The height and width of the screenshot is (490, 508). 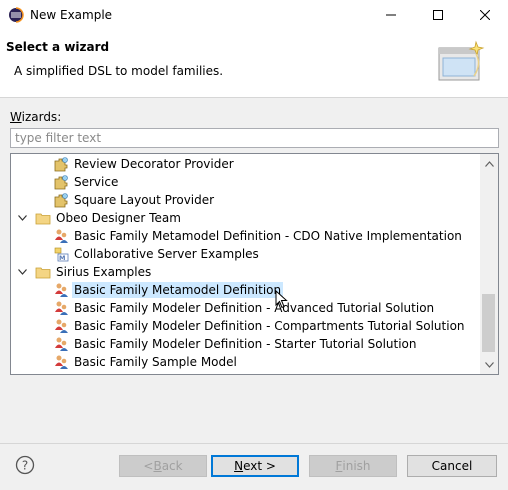 I want to click on cancel-button: Cancel, so click(x=452, y=466).